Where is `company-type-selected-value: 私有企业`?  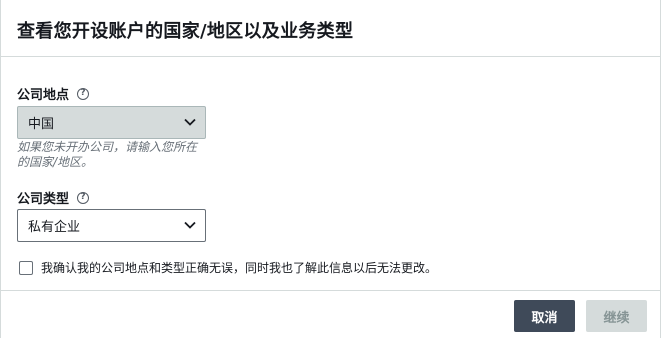 company-type-selected-value: 私有企业 is located at coordinates (54, 227).